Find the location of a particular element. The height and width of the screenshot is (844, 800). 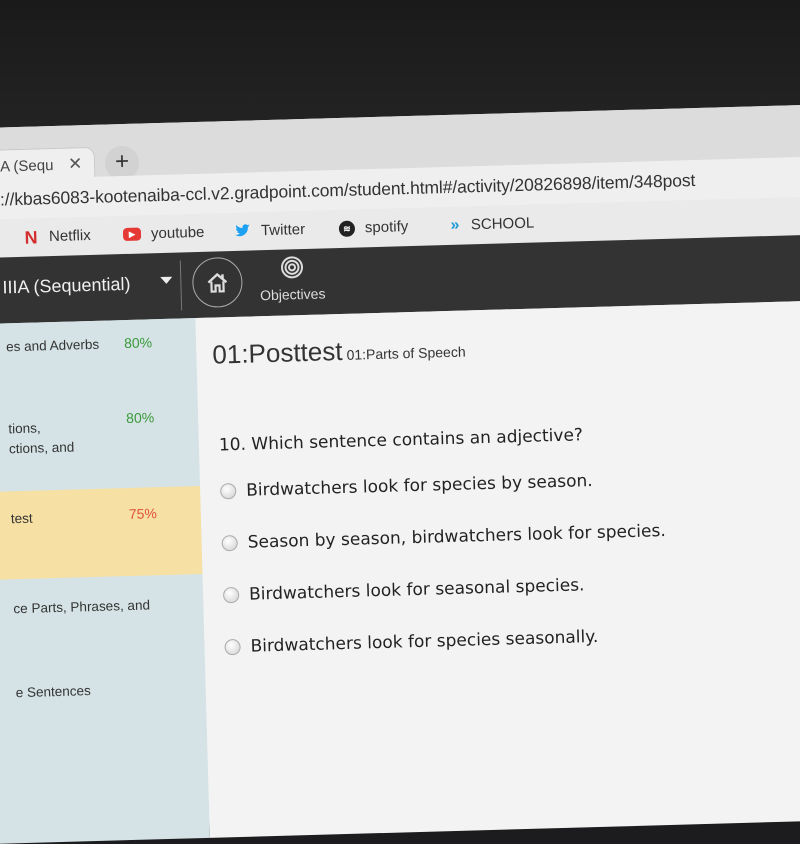

answer-option: Birdwatchers look for species by season. is located at coordinates (406, 486).